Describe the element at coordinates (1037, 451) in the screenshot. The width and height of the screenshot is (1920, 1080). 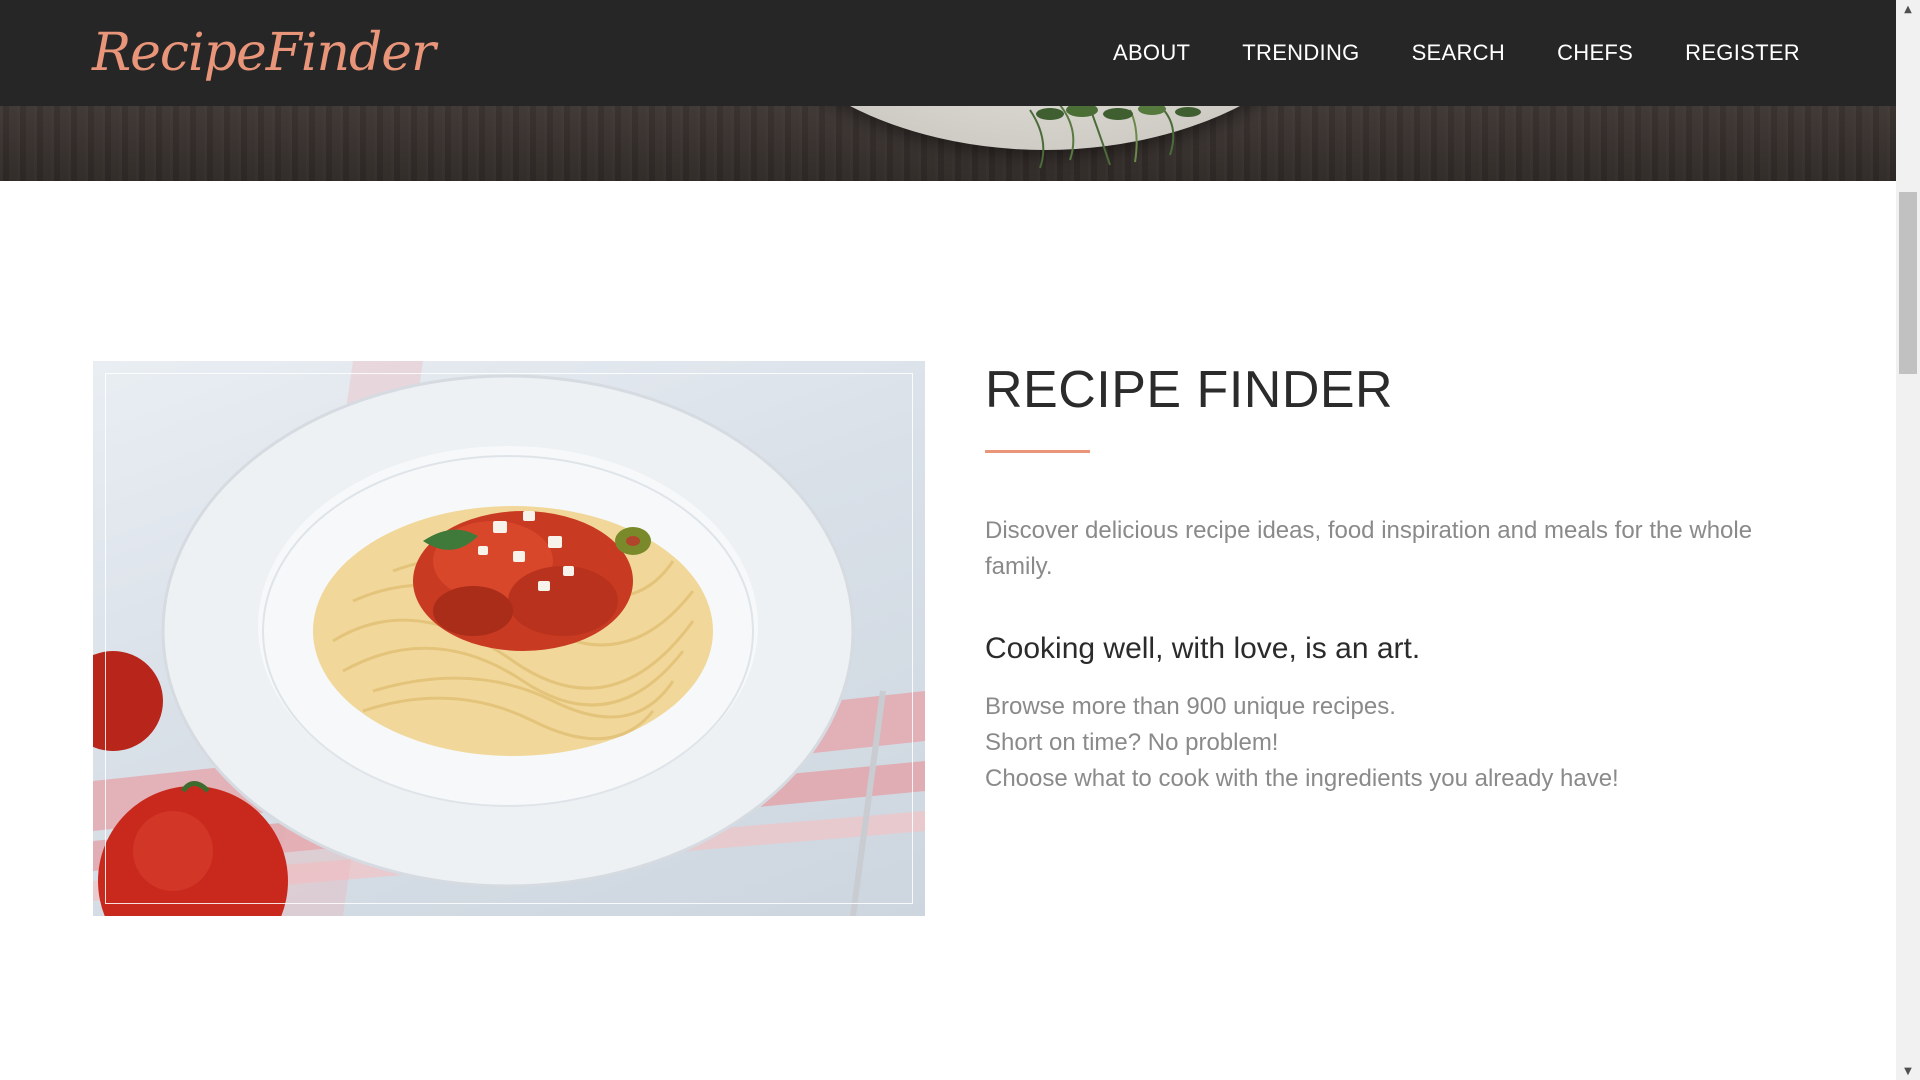
I see `title-underline-divider` at that location.